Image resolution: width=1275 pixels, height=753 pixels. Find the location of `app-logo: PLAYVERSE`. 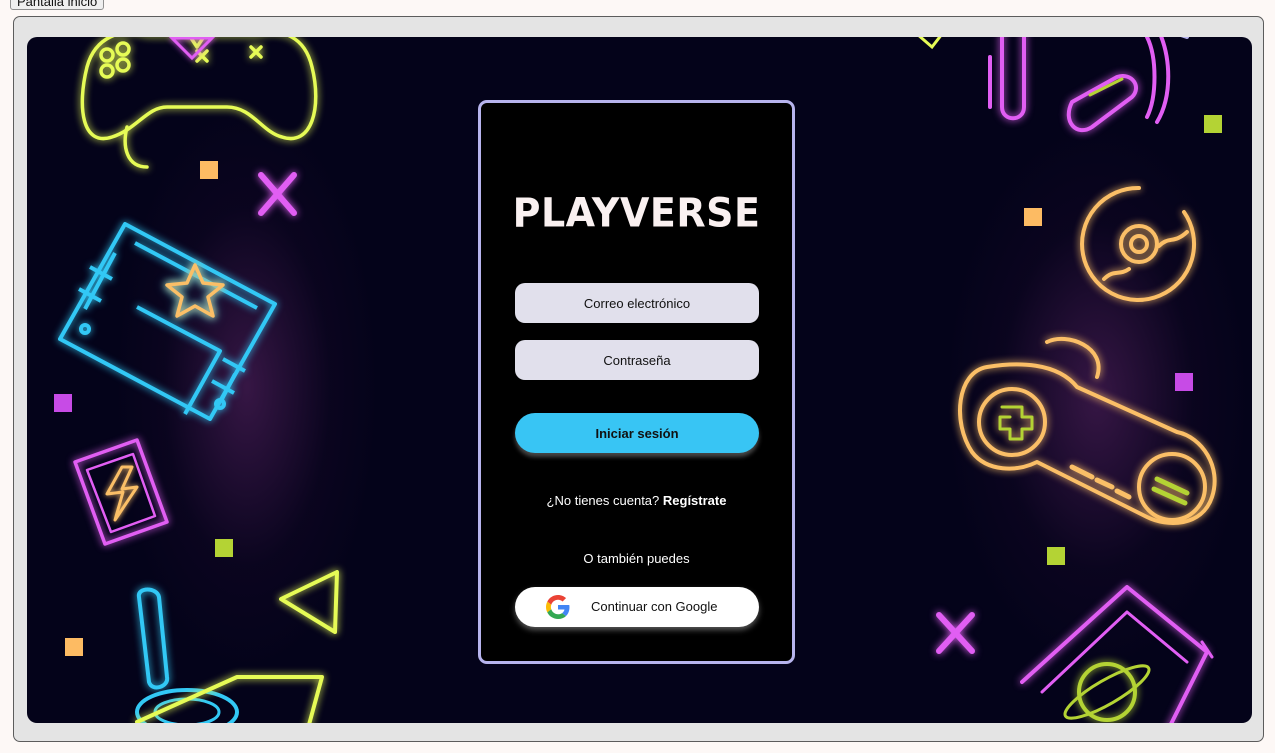

app-logo: PLAYVERSE is located at coordinates (636, 213).